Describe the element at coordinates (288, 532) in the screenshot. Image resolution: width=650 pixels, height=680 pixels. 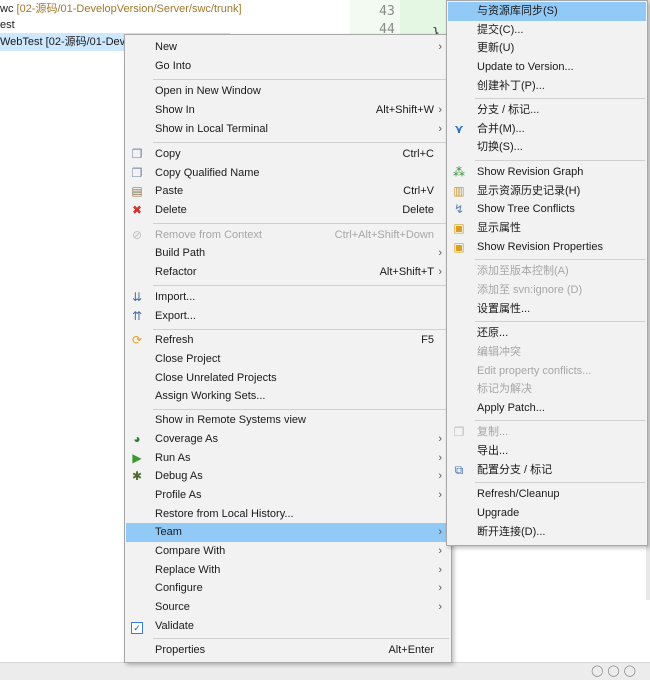
I see `menu-item-team: Team ›` at that location.